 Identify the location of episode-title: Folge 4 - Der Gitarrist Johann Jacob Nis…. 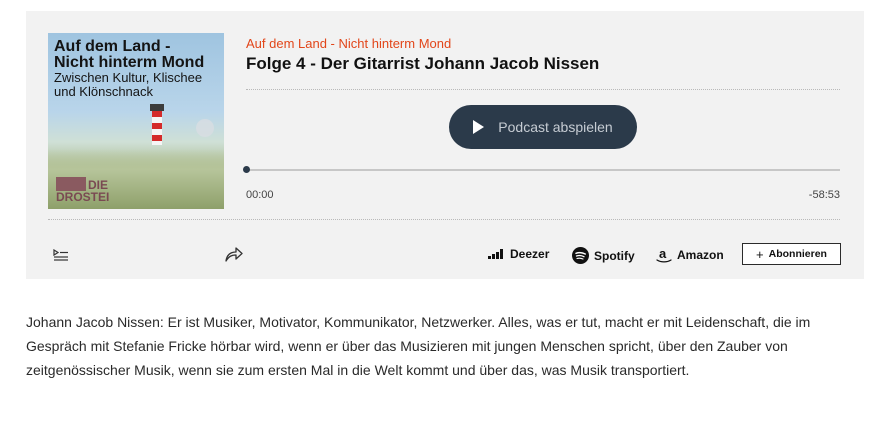
(423, 63).